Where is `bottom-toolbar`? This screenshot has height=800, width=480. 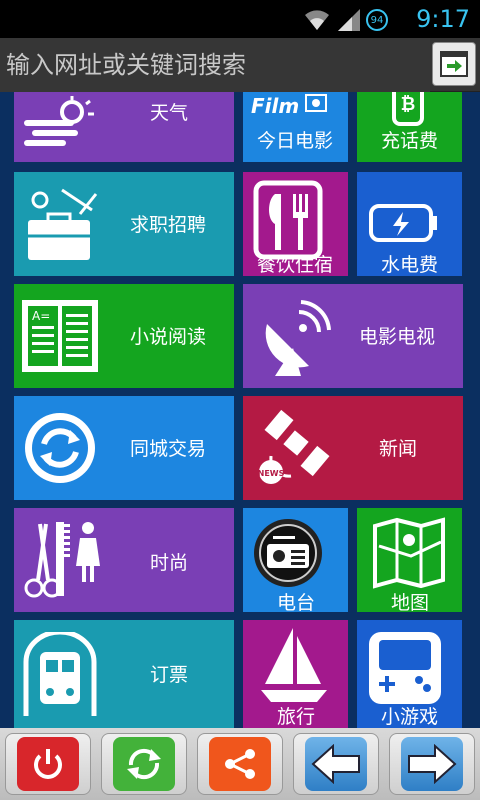 bottom-toolbar is located at coordinates (240, 764).